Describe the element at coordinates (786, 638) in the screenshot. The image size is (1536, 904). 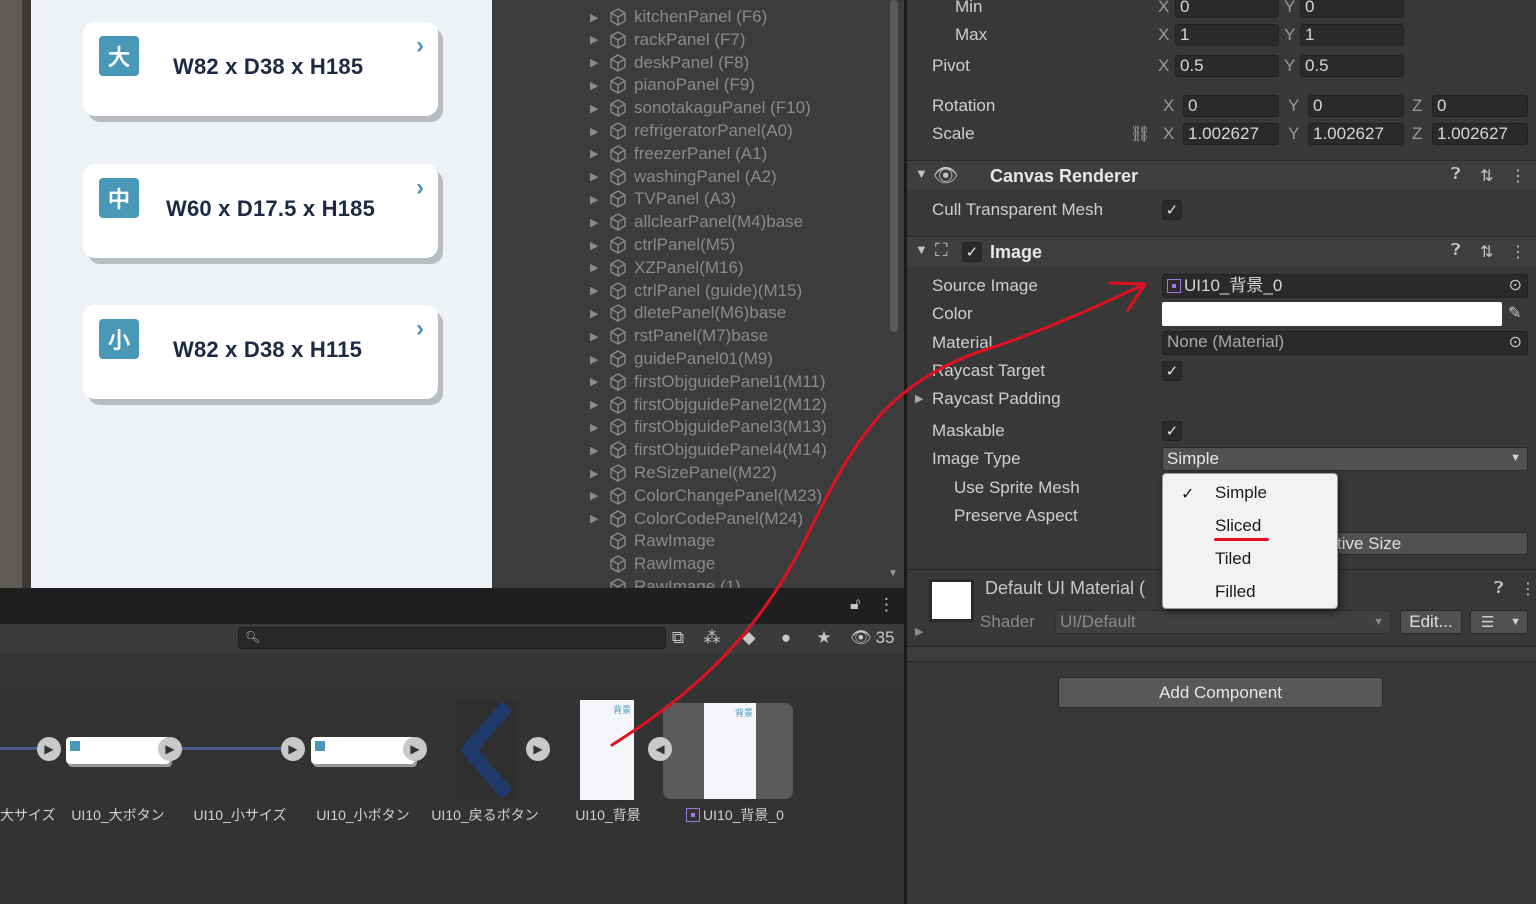
I see `warning-filter-icon: ●` at that location.